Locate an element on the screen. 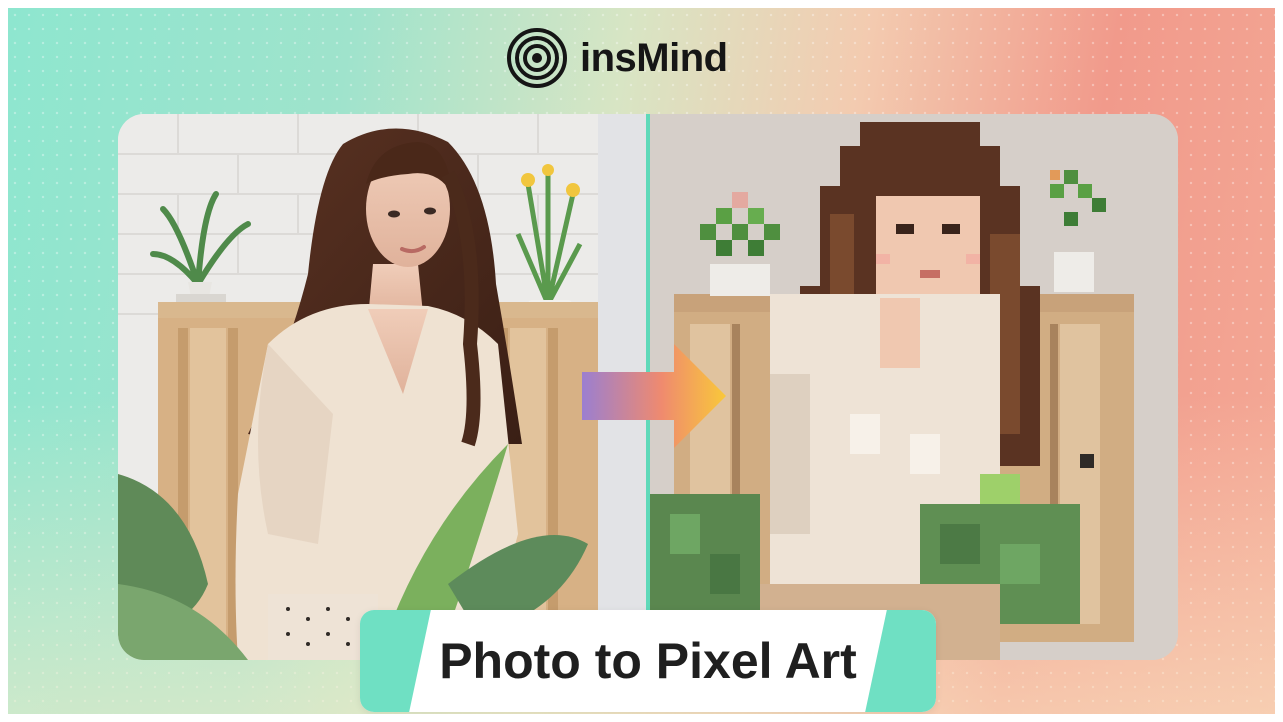 The image size is (1283, 722). arrow-right-icon is located at coordinates (654, 396).